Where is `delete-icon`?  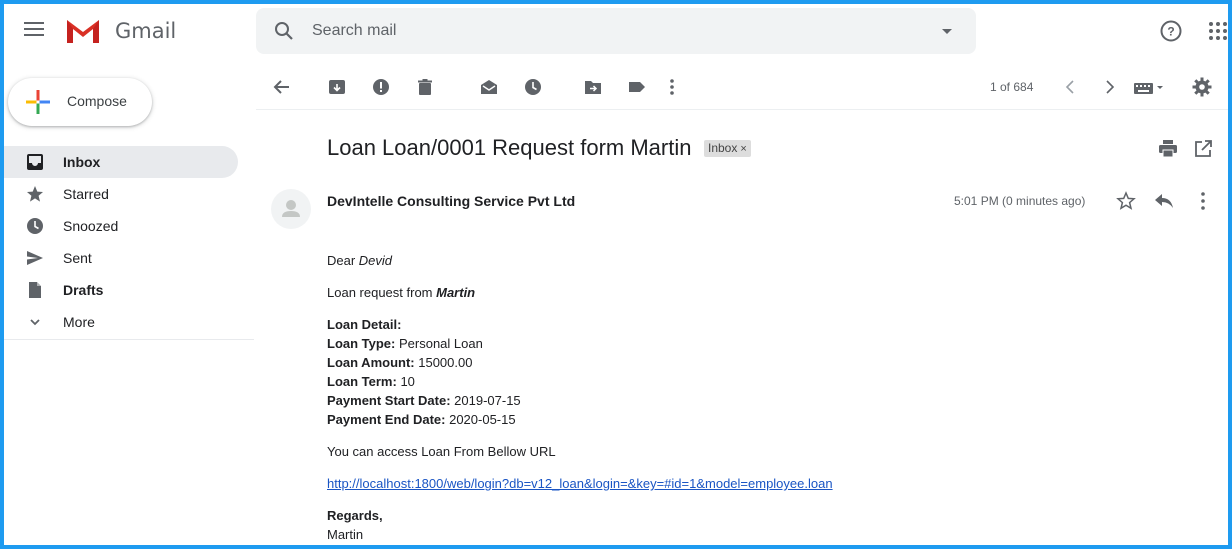
delete-icon is located at coordinates (425, 87).